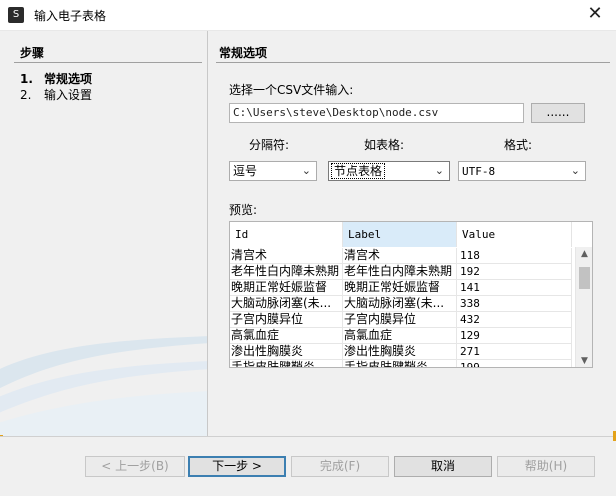 Image resolution: width=616 pixels, height=496 pixels. Describe the element at coordinates (108, 62) in the screenshot. I see `steps-divider` at that location.